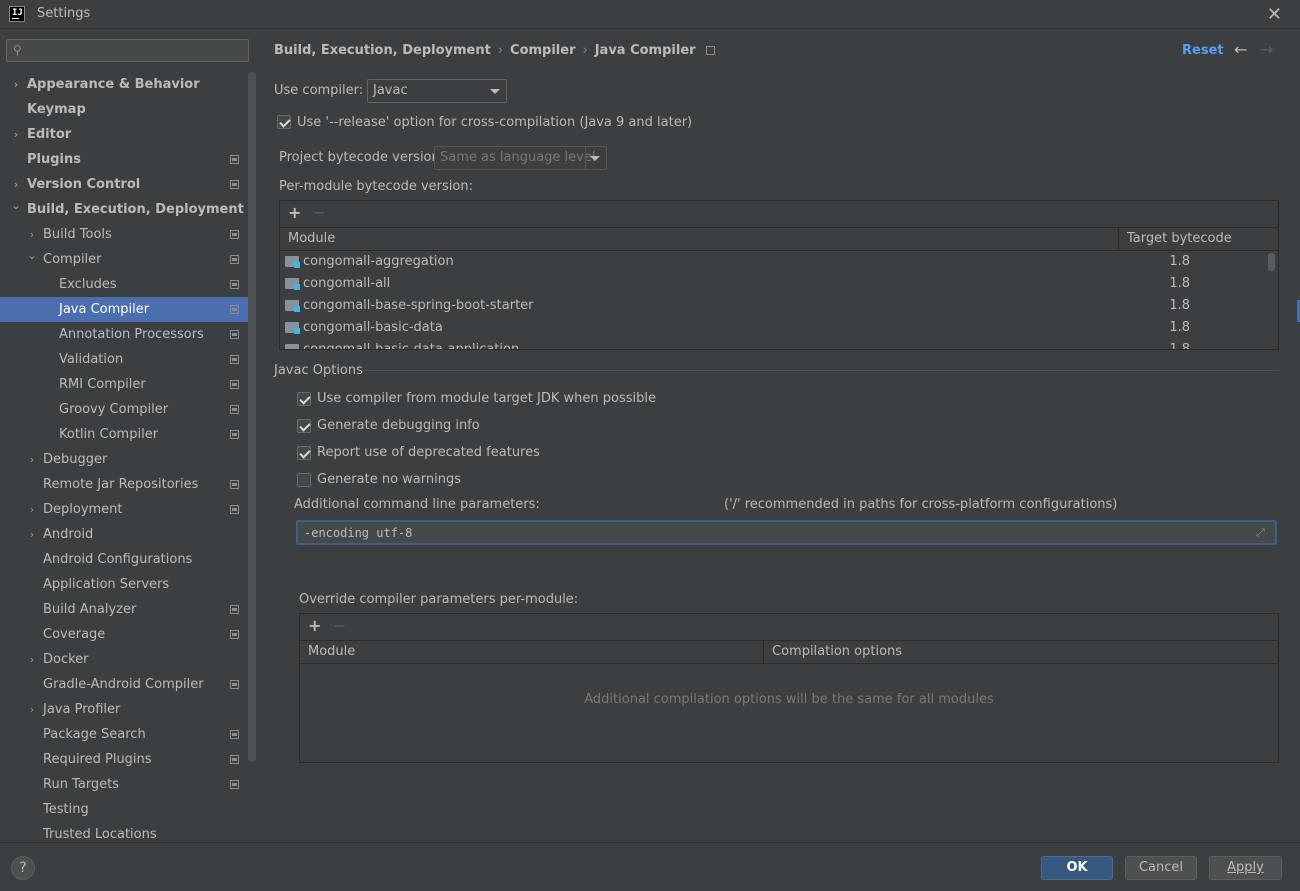 The height and width of the screenshot is (891, 1300). I want to click on sidebar-item: Annotation Processors, so click(124, 334).